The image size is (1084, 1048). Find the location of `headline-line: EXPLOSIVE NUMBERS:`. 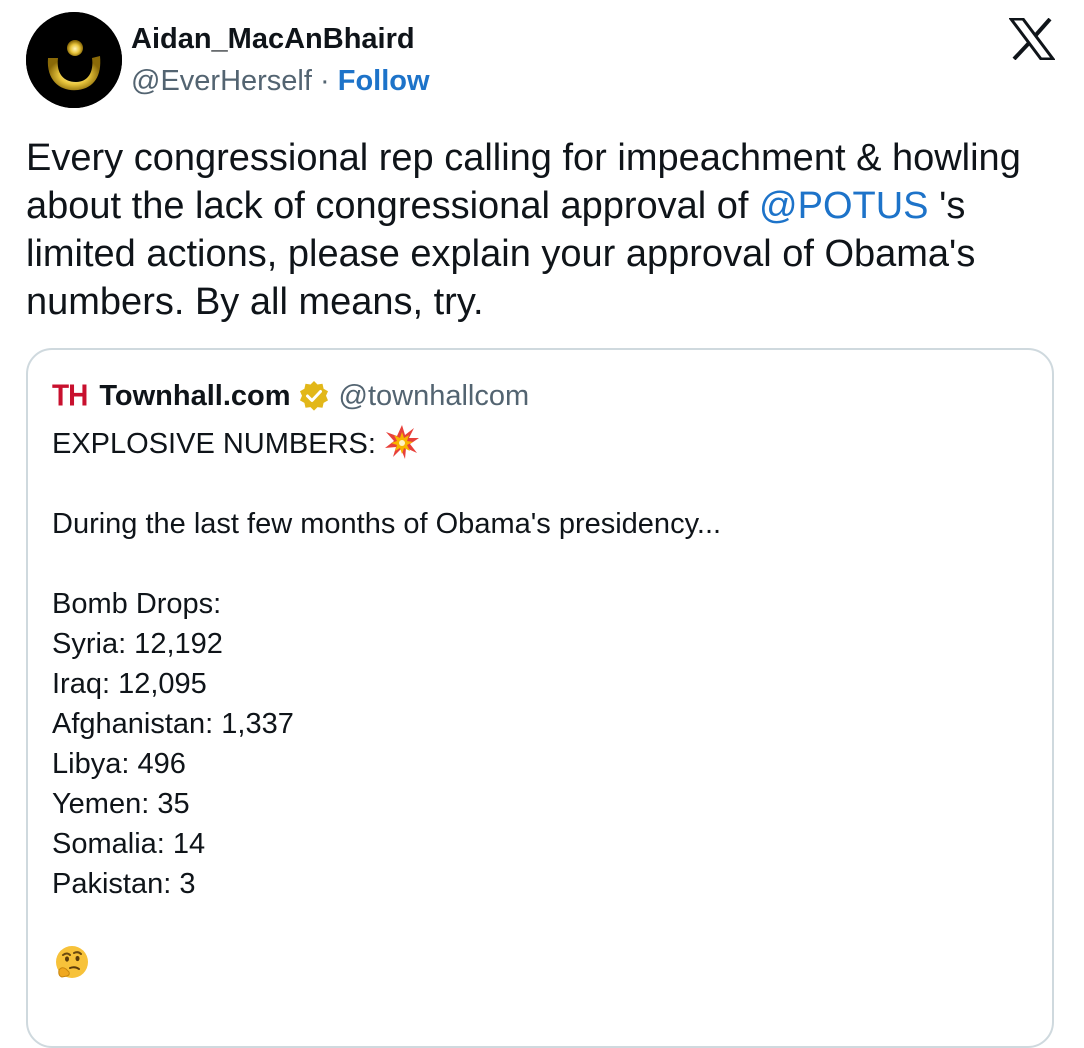

headline-line: EXPLOSIVE NUMBERS: is located at coordinates (386, 444).